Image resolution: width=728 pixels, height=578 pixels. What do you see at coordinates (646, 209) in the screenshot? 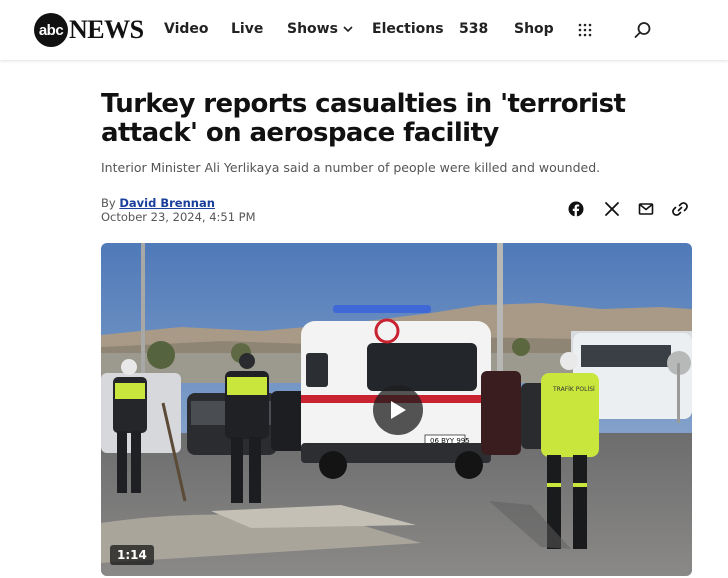
I see `mail-icon` at bounding box center [646, 209].